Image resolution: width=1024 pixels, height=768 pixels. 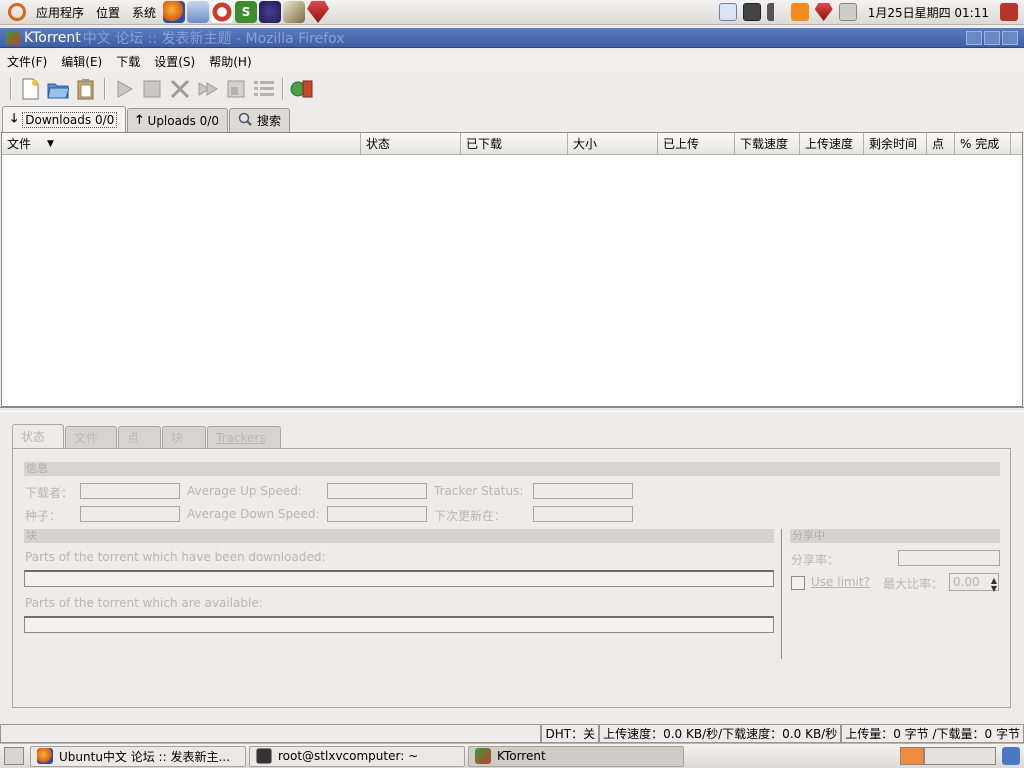 What do you see at coordinates (128, 61) in the screenshot?
I see `menu-download: 下载` at bounding box center [128, 61].